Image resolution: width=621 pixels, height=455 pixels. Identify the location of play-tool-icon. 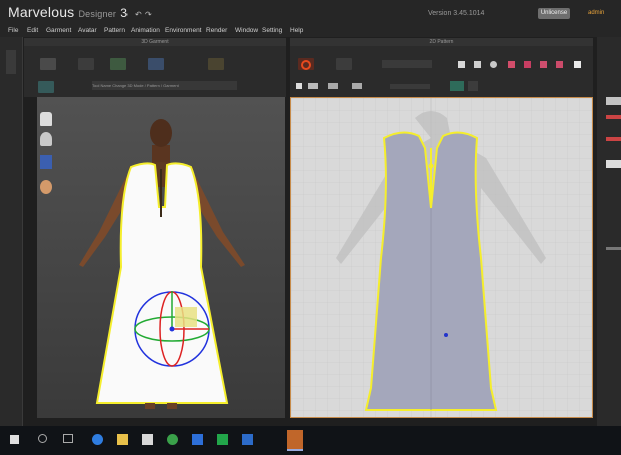
(344, 64).